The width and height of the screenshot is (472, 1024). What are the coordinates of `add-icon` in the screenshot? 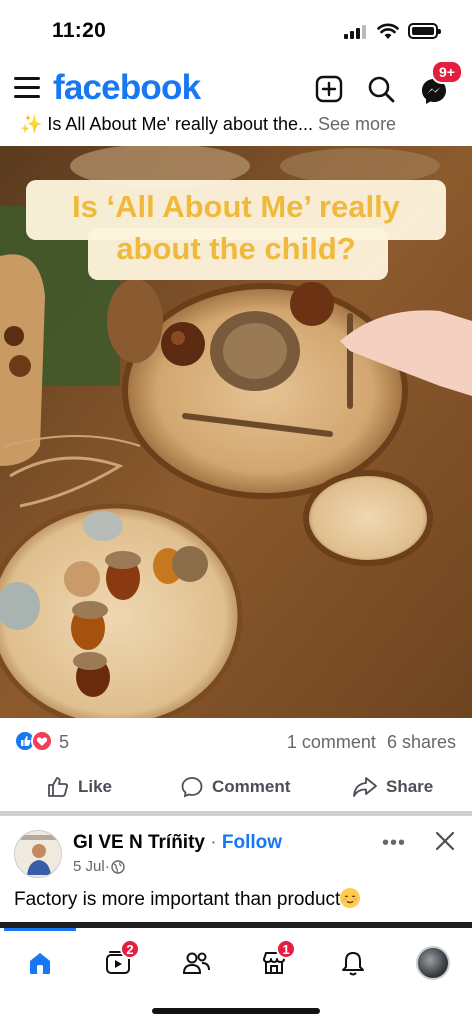 It's located at (329, 89).